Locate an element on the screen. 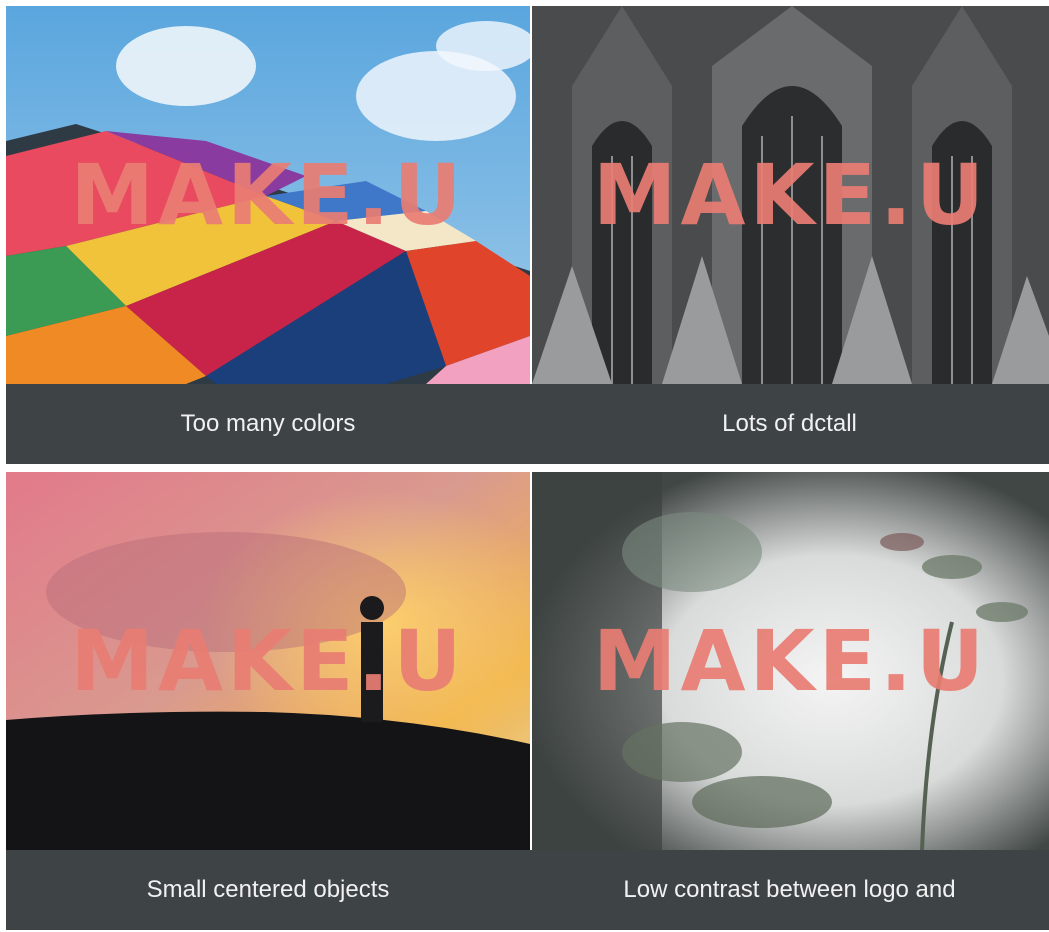 Image resolution: width=1049 pixels, height=932 pixels. caption-too-many-colors: Too many colors is located at coordinates (268, 424).